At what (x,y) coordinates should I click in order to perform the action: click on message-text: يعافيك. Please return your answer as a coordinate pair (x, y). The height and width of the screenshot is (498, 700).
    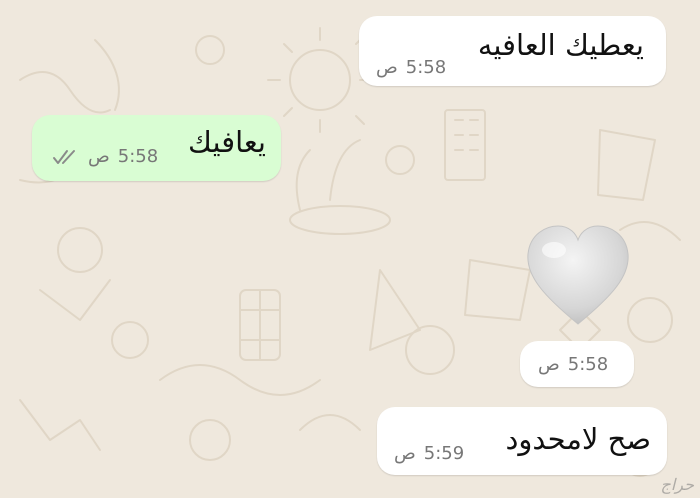
    Looking at the image, I should click on (227, 142).